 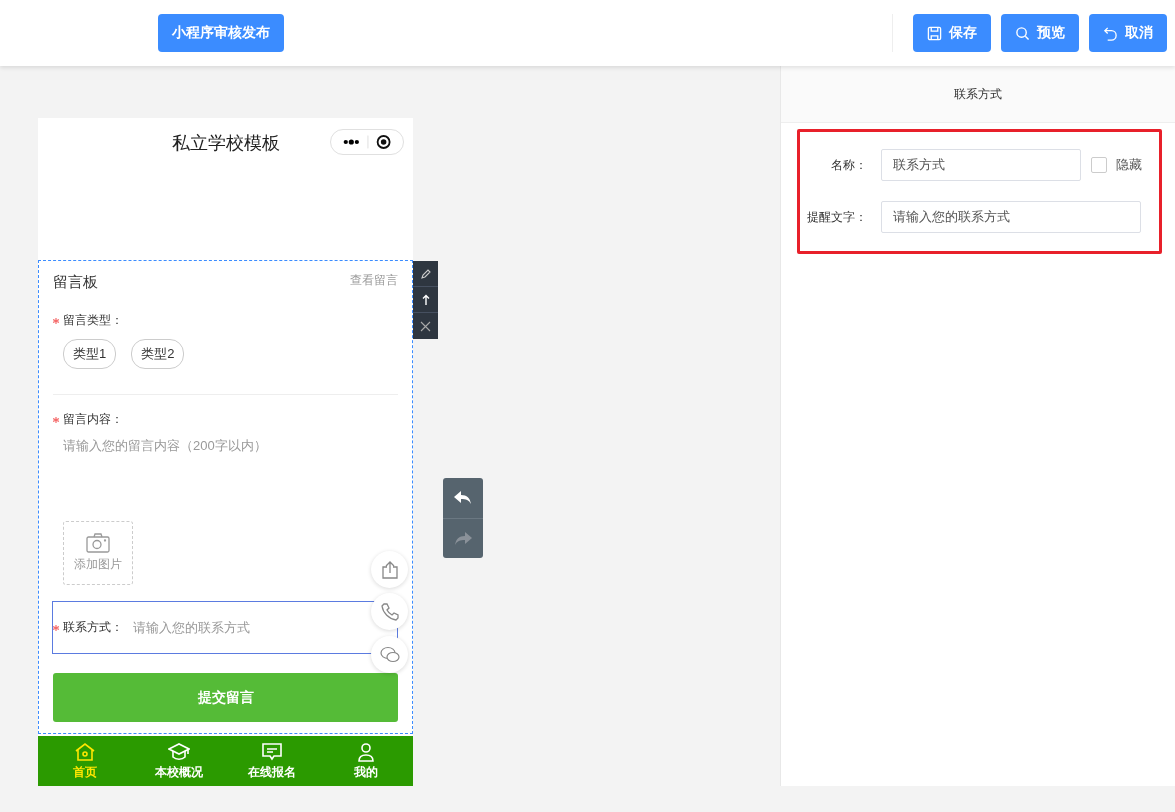 What do you see at coordinates (98, 543) in the screenshot?
I see `camera-icon` at bounding box center [98, 543].